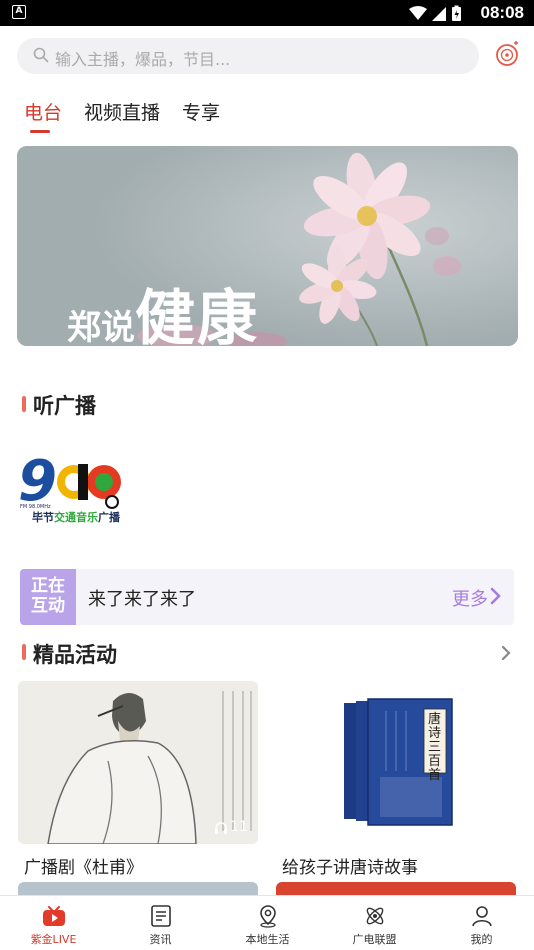 The height and width of the screenshot is (950, 534). I want to click on nav-label: 广电联盟, so click(374, 939).